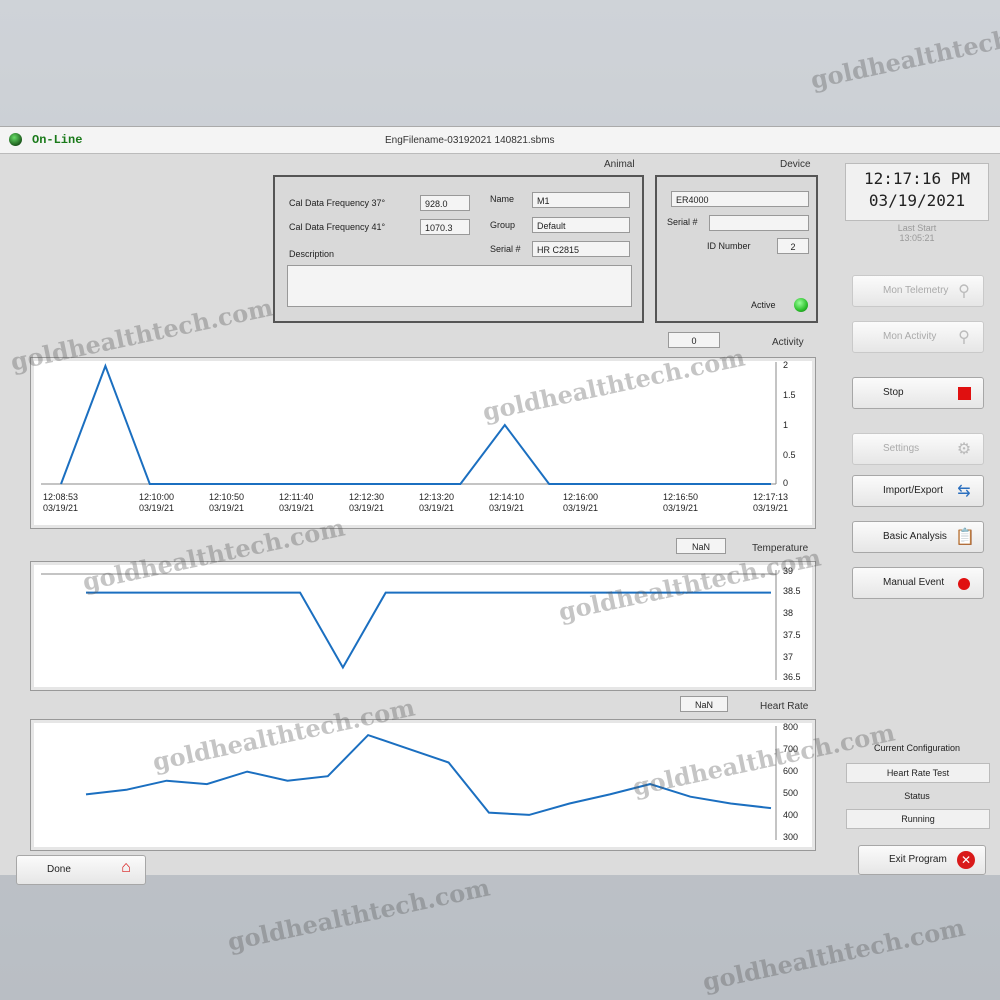 The width and height of the screenshot is (1000, 1000). I want to click on activity-ytick: 0, so click(786, 483).